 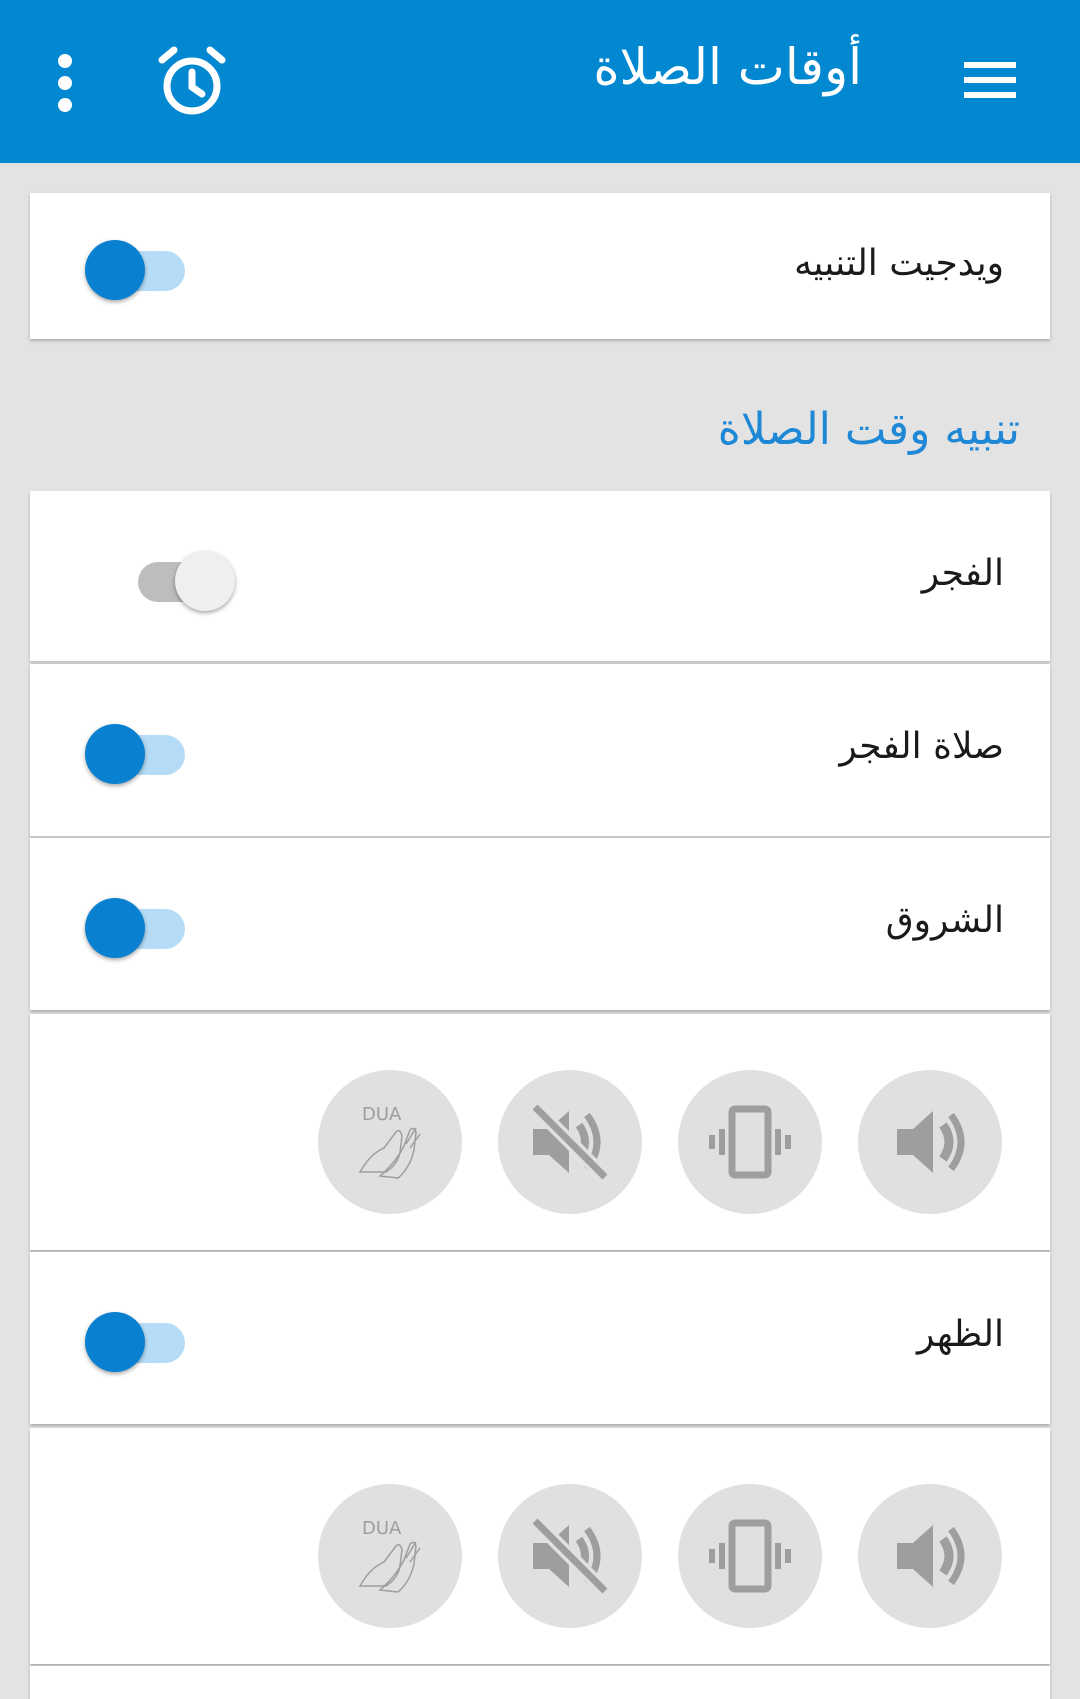 I want to click on widget-alarm-card: ويدجيت التنبيه, so click(x=540, y=266).